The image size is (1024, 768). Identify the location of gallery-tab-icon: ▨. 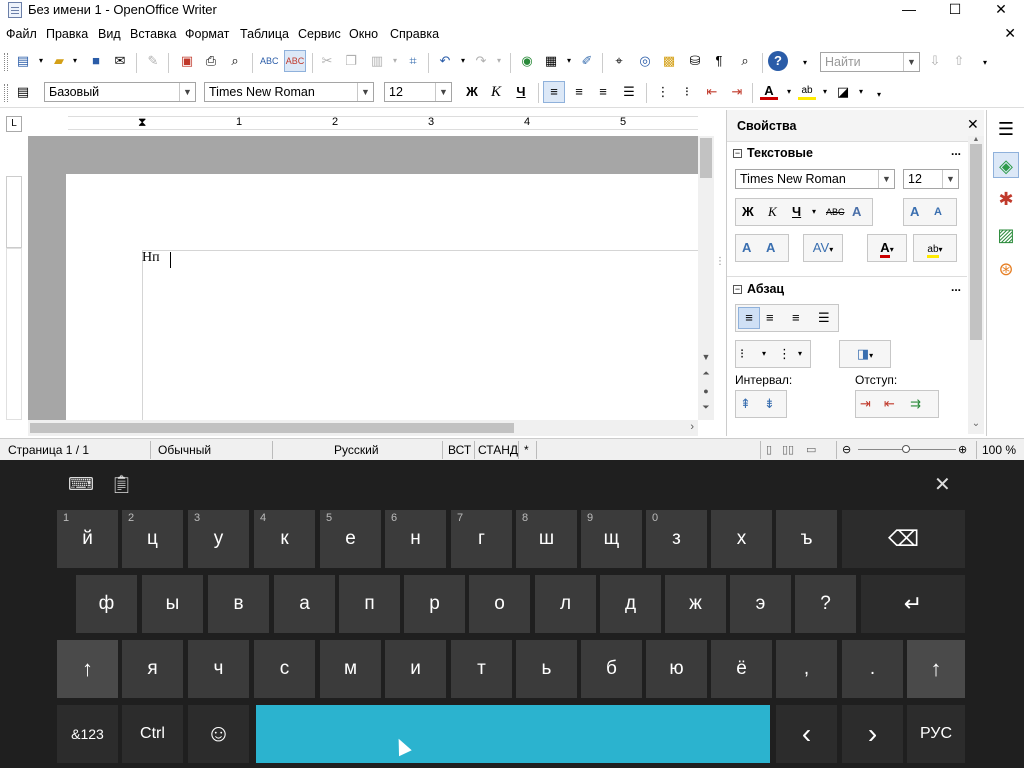
(1006, 235).